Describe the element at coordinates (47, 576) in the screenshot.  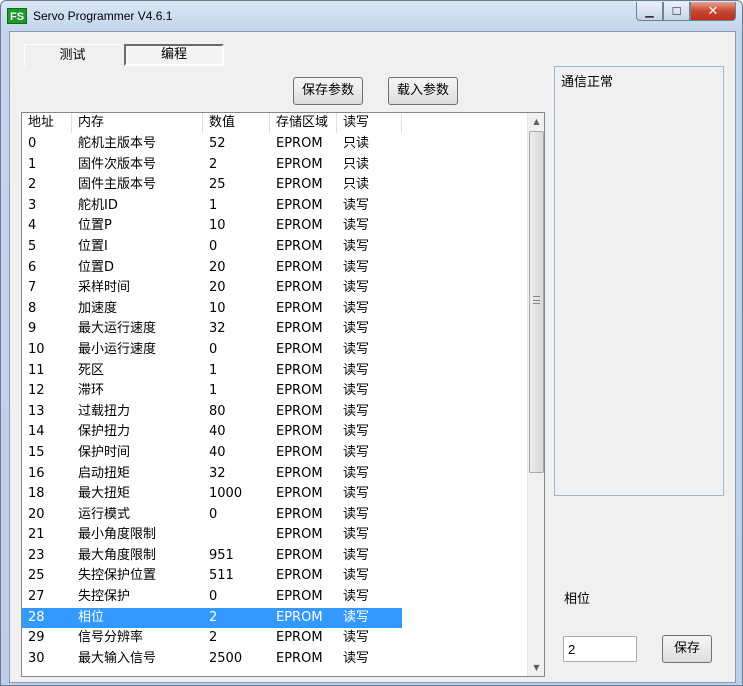
I see `cell-address: 25` at that location.